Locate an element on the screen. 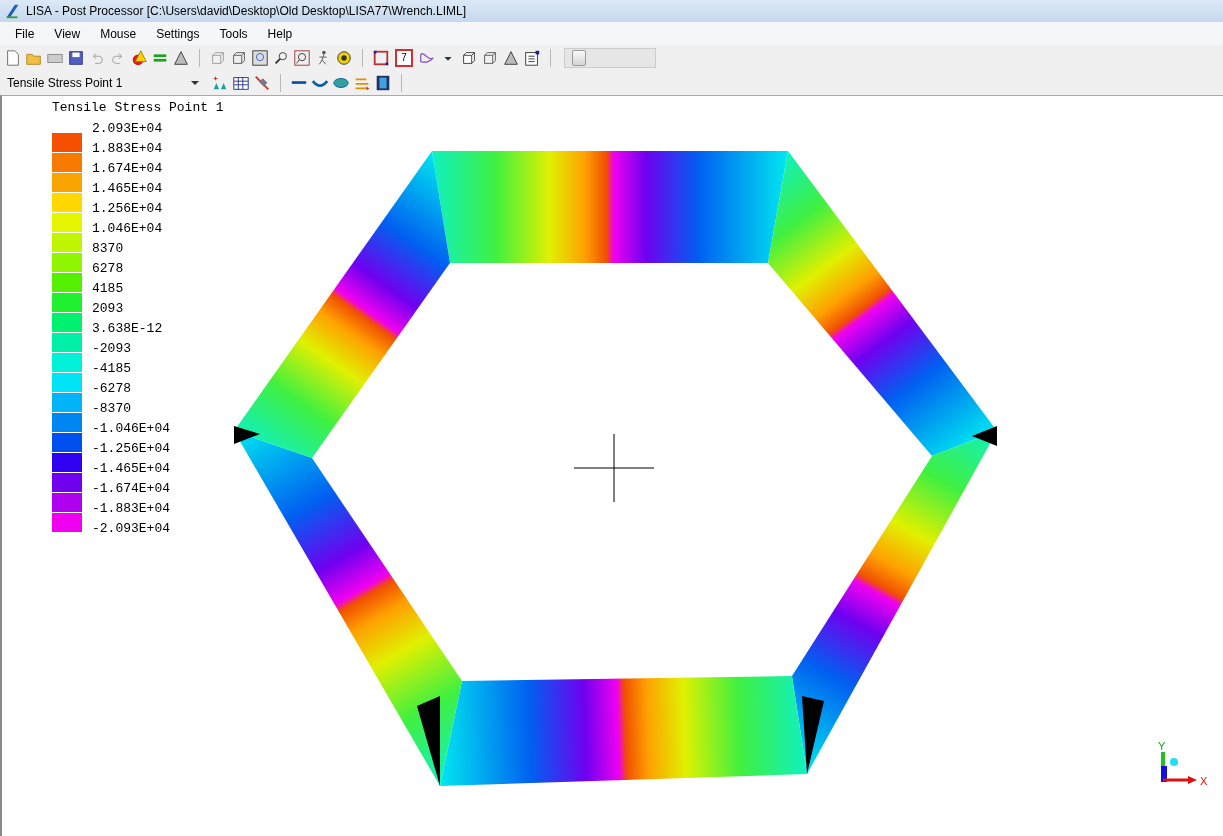  legend-title: Tensile Stress Point 1 is located at coordinates (138, 107).